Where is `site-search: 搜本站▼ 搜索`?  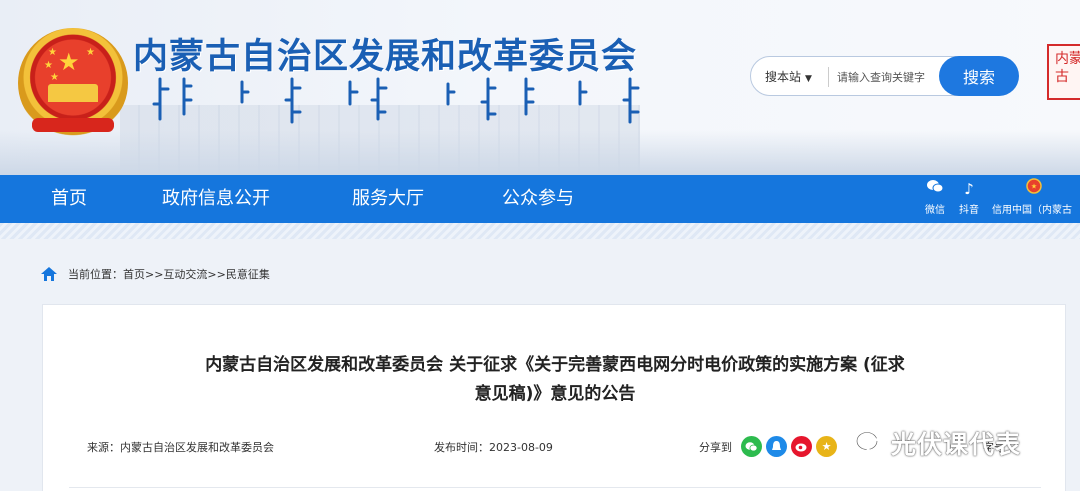 site-search: 搜本站▼ 搜索 is located at coordinates (884, 76).